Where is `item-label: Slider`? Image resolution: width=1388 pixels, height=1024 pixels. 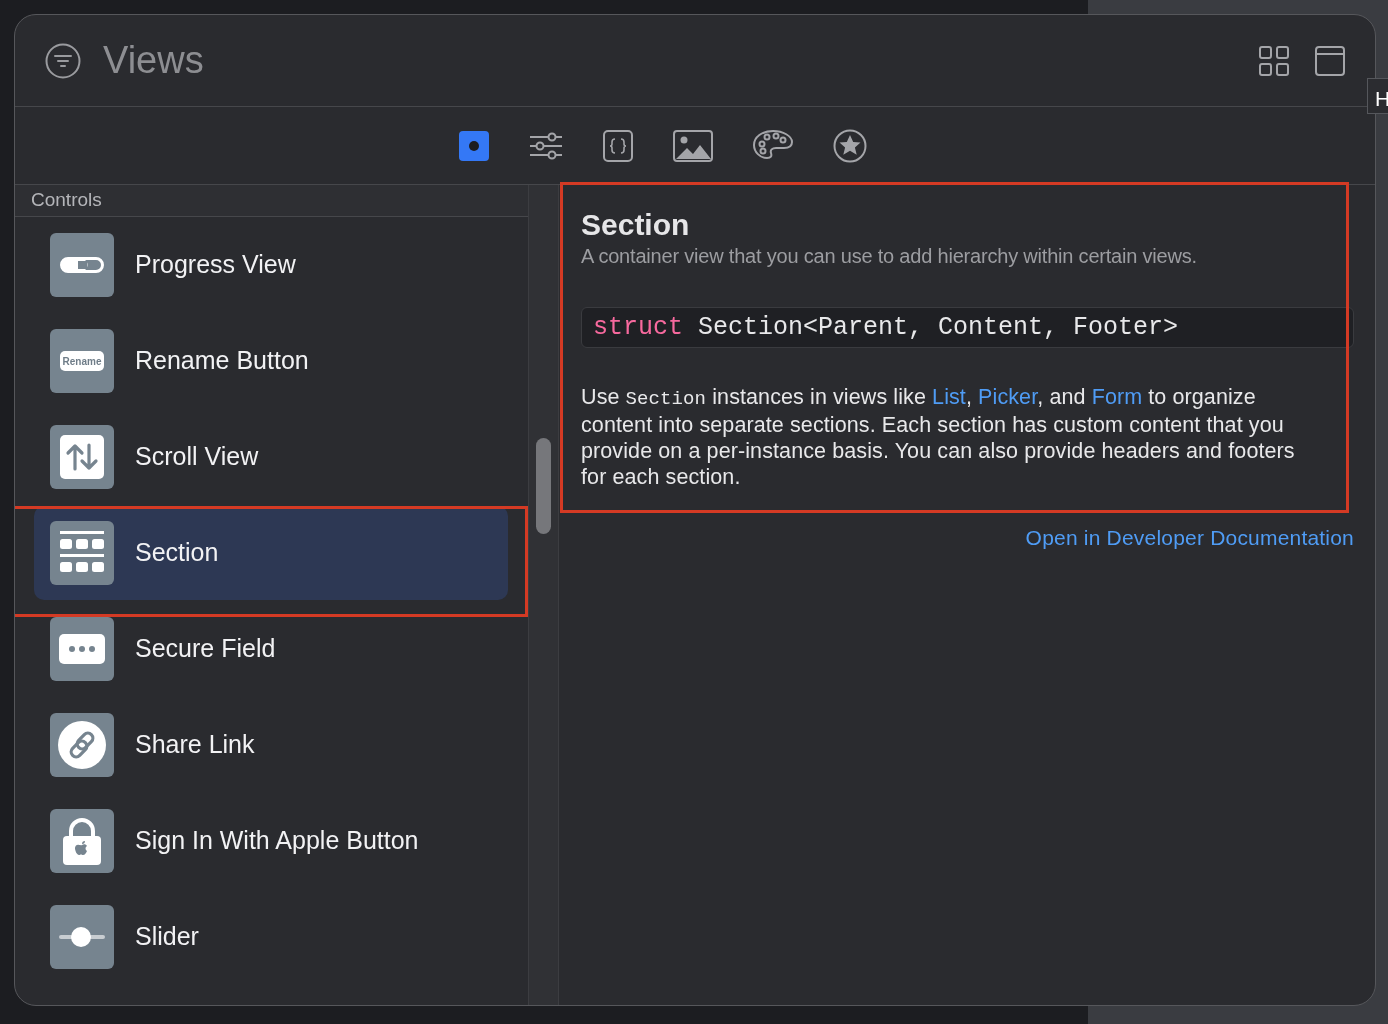 item-label: Slider is located at coordinates (167, 937).